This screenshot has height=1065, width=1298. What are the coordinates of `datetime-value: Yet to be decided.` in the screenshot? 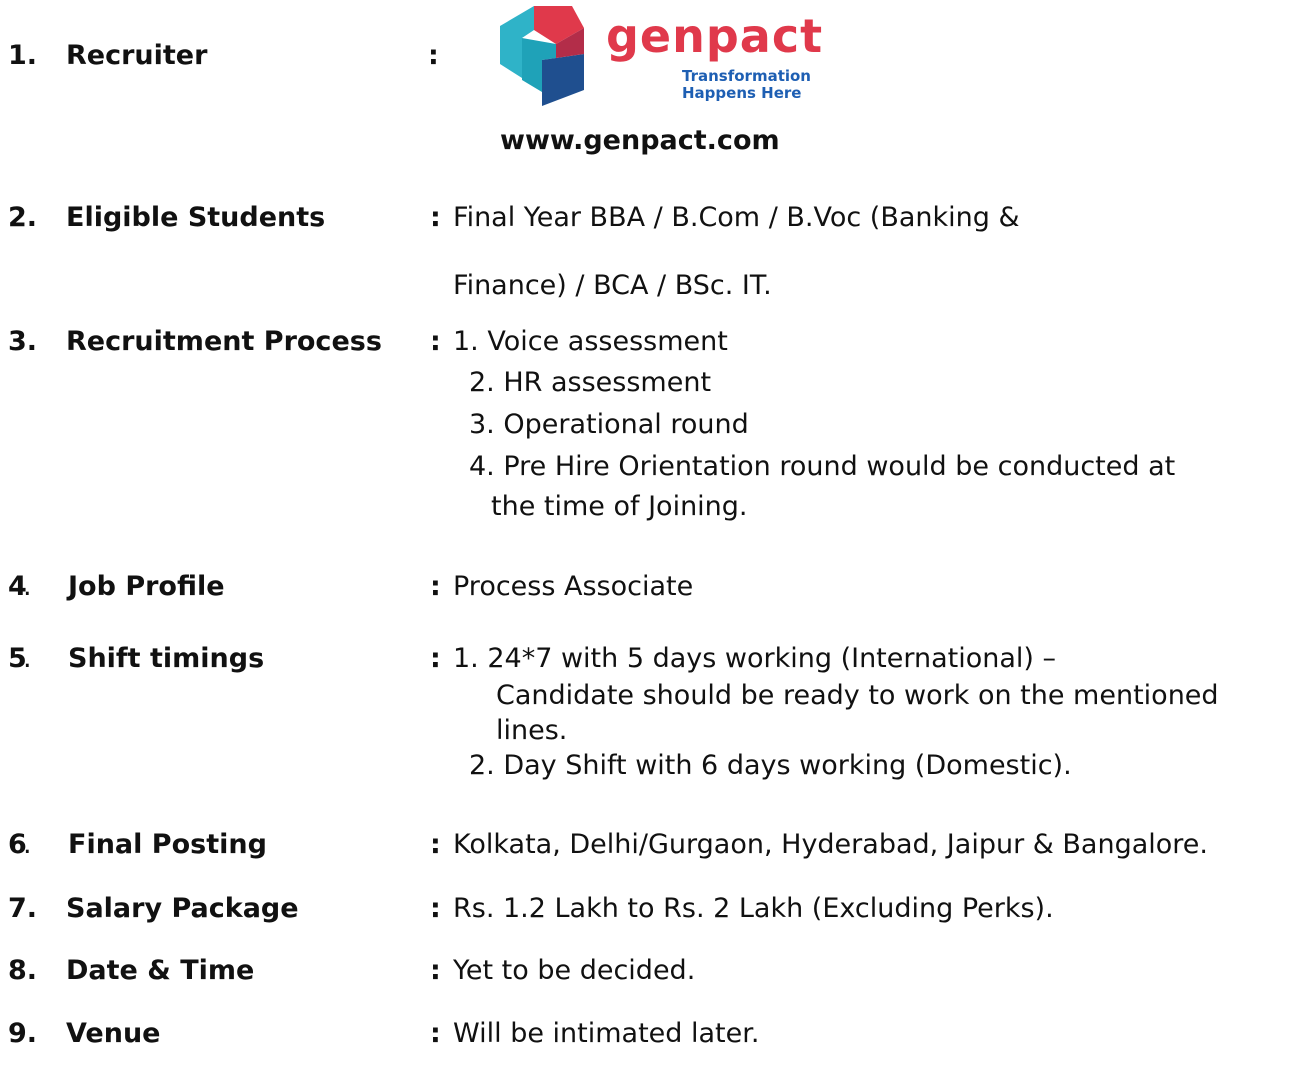 It's located at (574, 970).